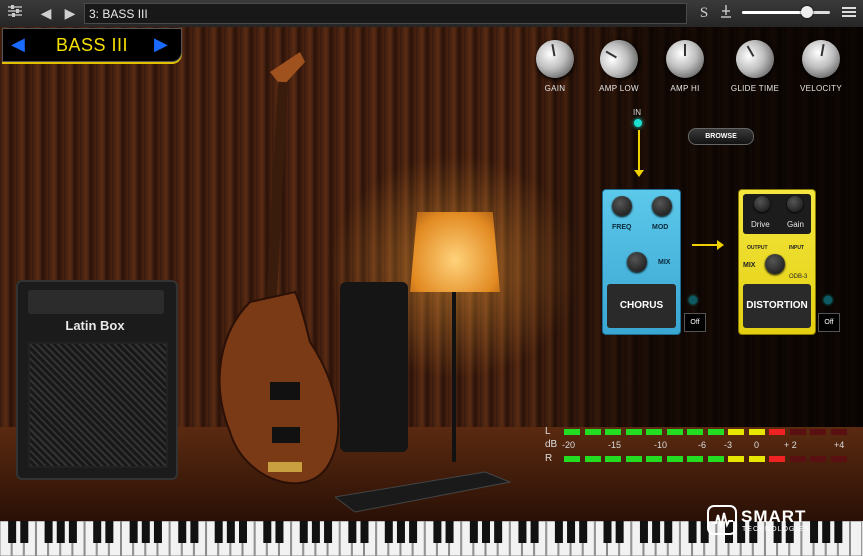  What do you see at coordinates (775, 12) in the screenshot?
I see `volume-fill` at bounding box center [775, 12].